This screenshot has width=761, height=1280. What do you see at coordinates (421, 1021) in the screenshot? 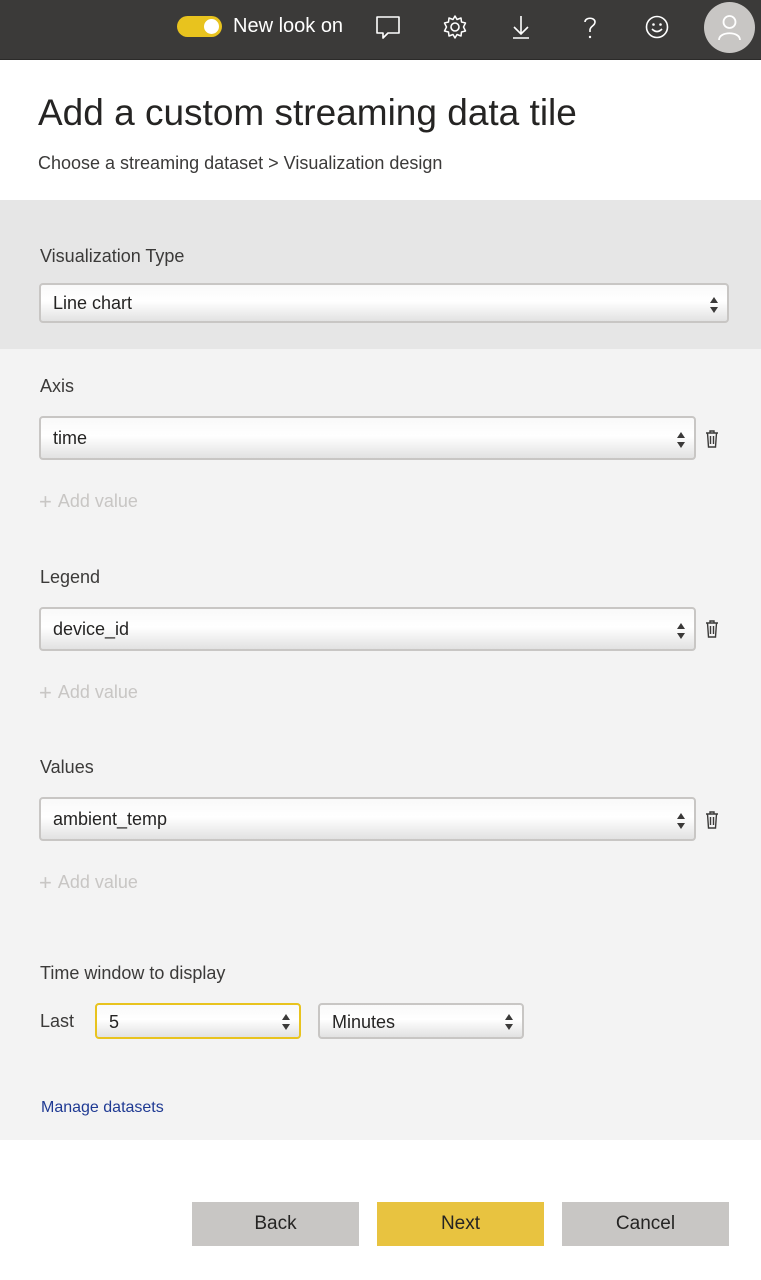
I see `time-unit-select: Minutes` at bounding box center [421, 1021].